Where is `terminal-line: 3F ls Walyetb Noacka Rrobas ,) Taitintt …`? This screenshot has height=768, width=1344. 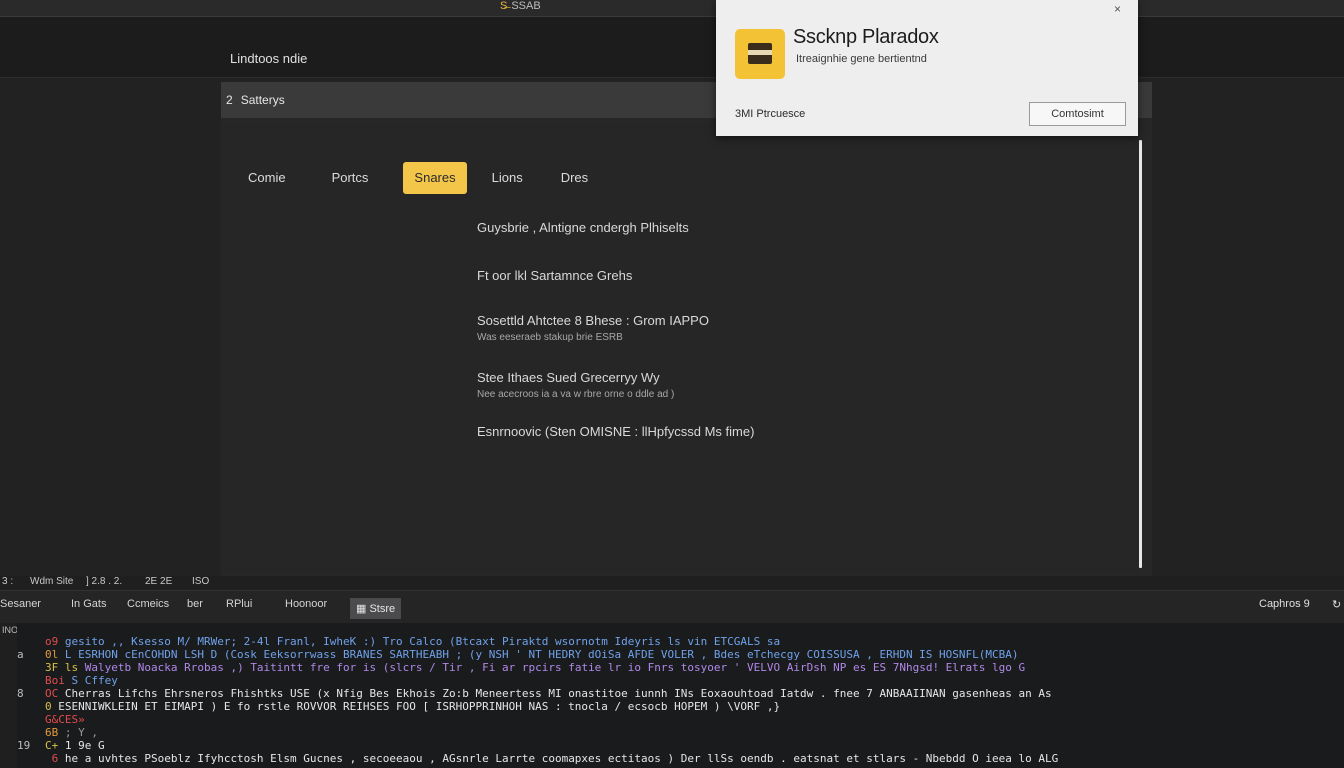
terminal-line: 3F ls Walyetb Noacka Rrobas ,) Taitintt … is located at coordinates (521, 667).